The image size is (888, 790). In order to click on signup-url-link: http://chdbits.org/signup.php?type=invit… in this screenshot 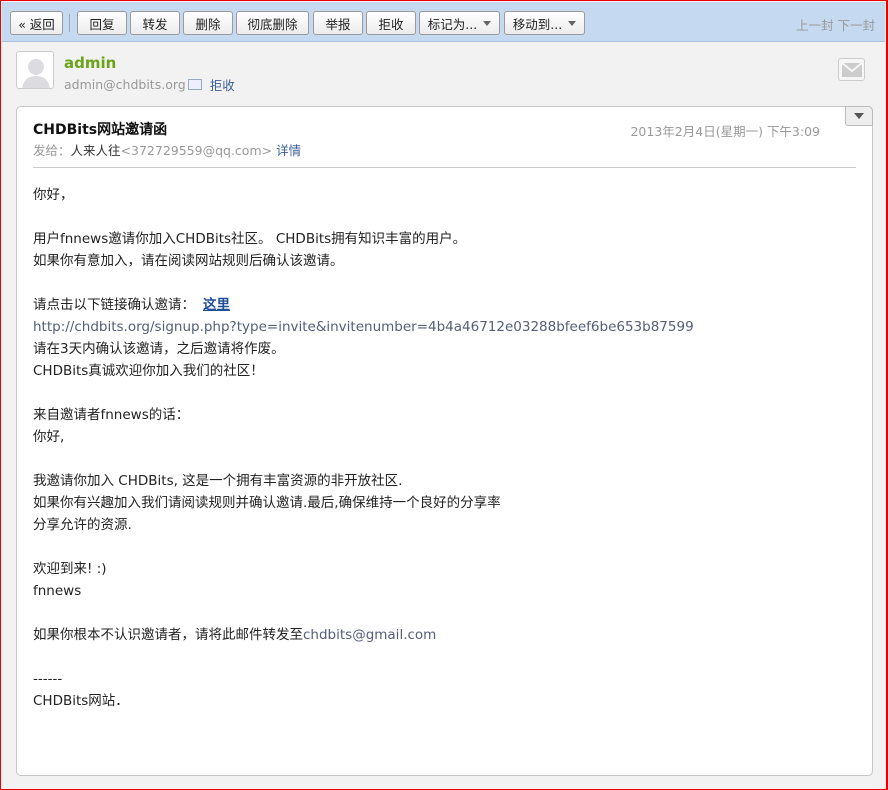, I will do `click(363, 327)`.